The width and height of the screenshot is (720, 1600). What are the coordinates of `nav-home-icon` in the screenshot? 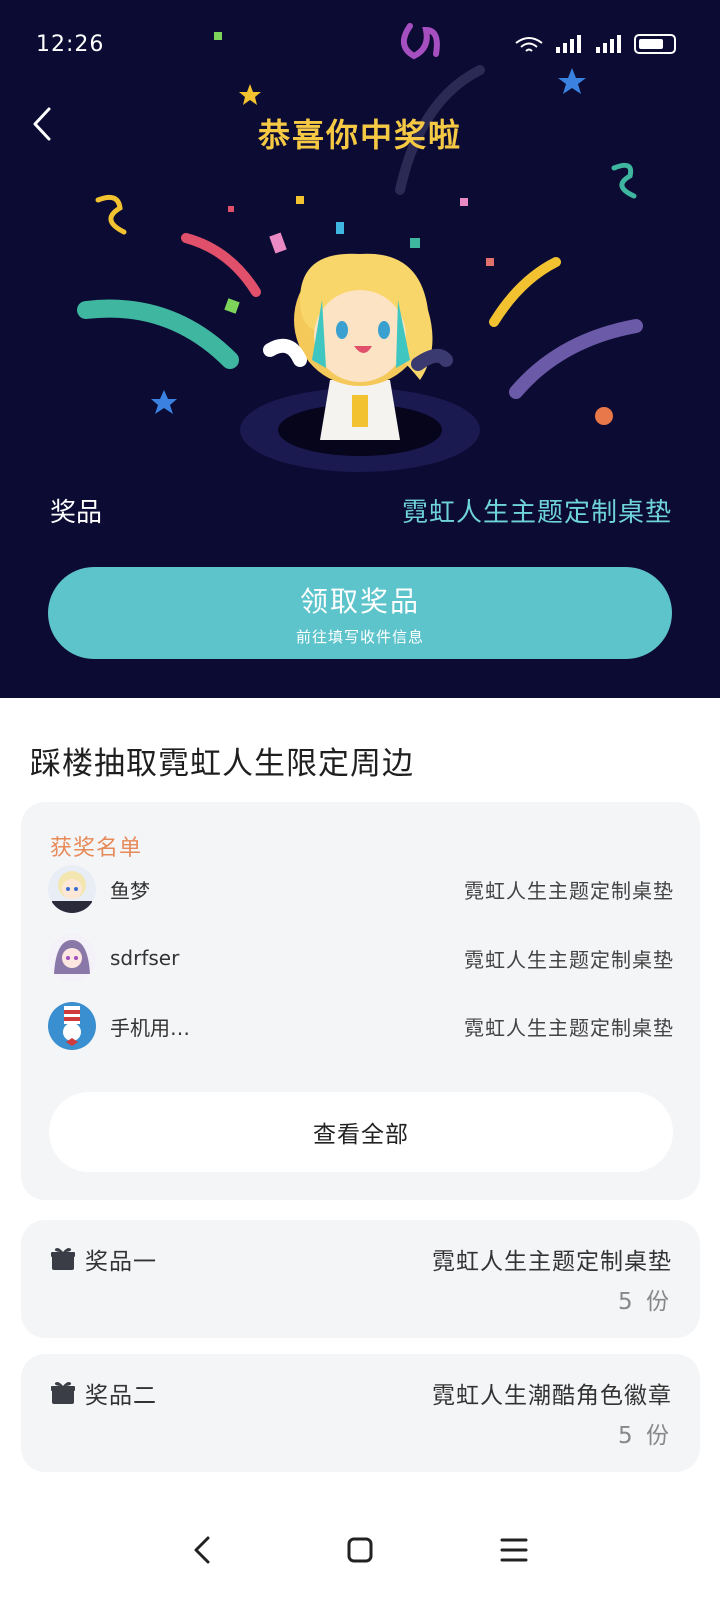 It's located at (360, 1550).